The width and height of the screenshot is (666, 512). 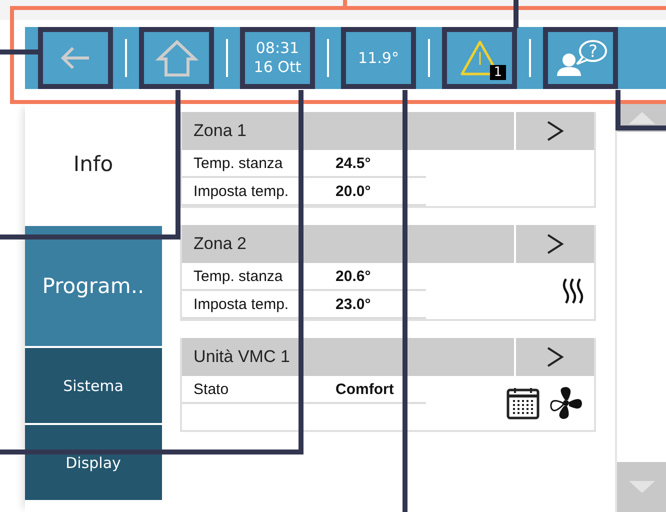 What do you see at coordinates (212, 389) in the screenshot?
I see `field-label: Stato` at bounding box center [212, 389].